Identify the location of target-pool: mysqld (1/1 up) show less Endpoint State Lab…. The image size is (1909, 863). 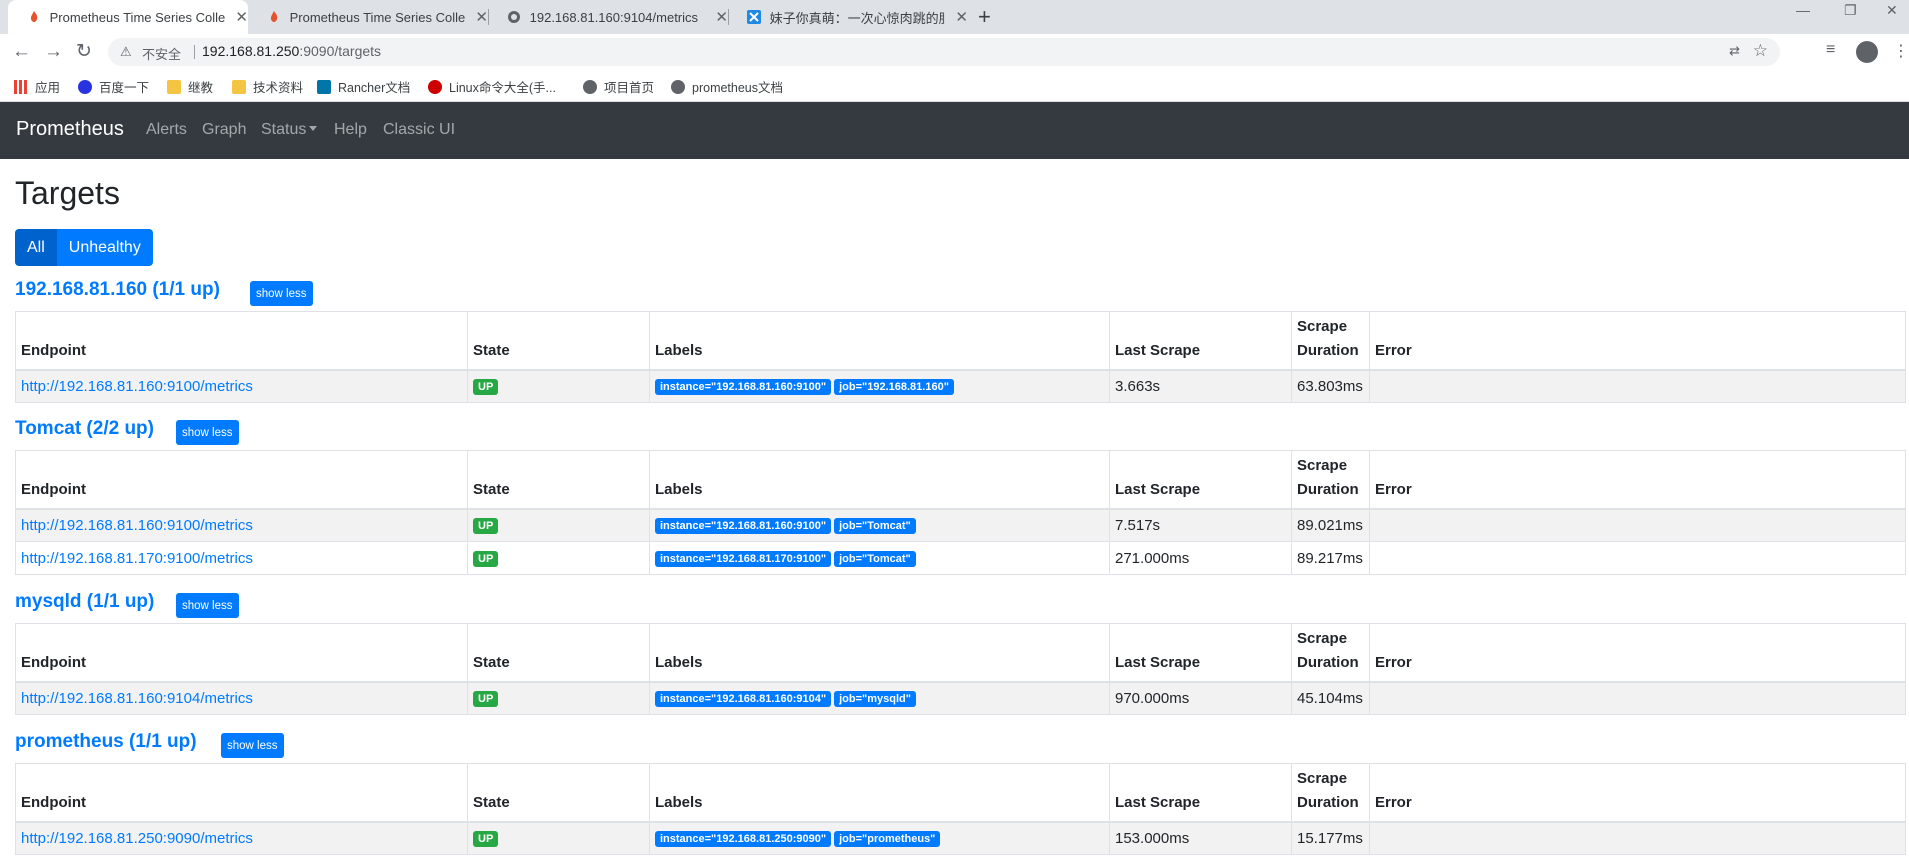
(960, 652).